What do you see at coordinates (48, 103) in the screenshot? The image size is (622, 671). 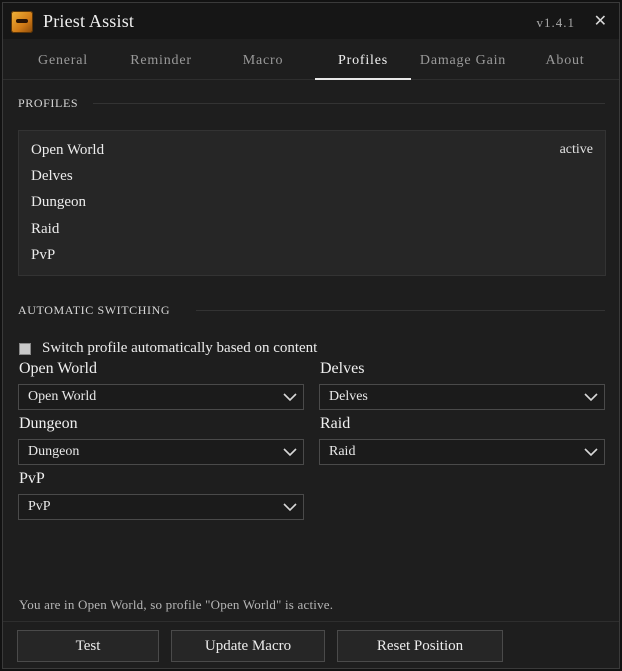 I see `profiles-section-title: PROFILES` at bounding box center [48, 103].